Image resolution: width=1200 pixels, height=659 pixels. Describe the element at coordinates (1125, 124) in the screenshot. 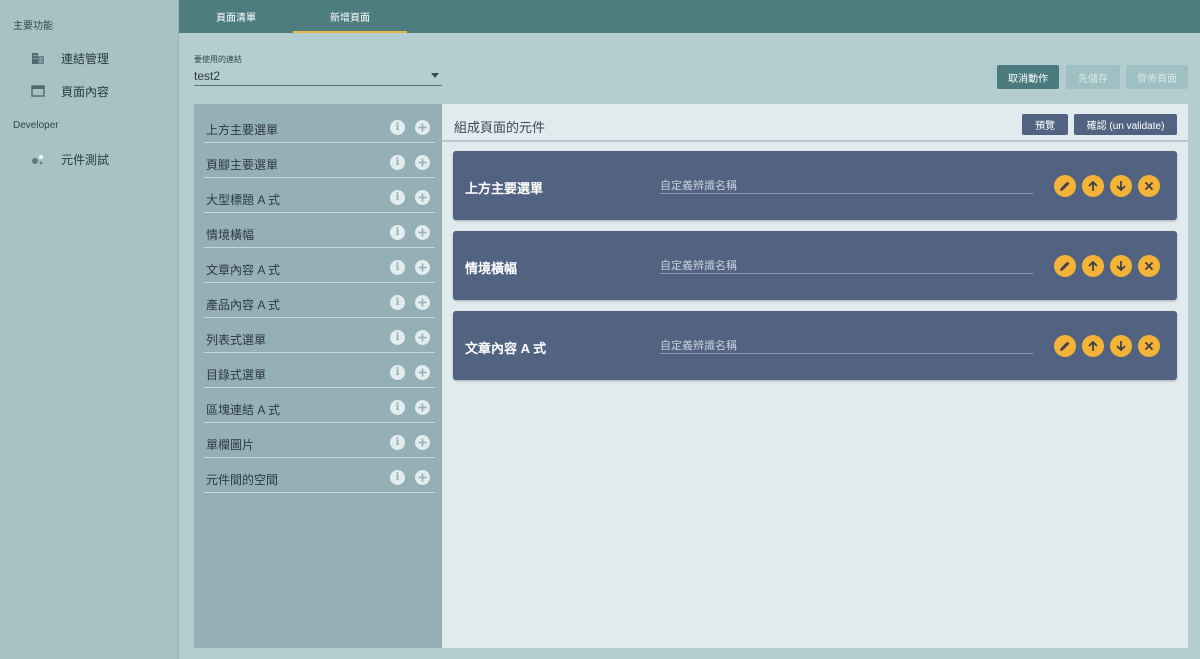

I see `confirm-button: 確認 (un validate)` at that location.